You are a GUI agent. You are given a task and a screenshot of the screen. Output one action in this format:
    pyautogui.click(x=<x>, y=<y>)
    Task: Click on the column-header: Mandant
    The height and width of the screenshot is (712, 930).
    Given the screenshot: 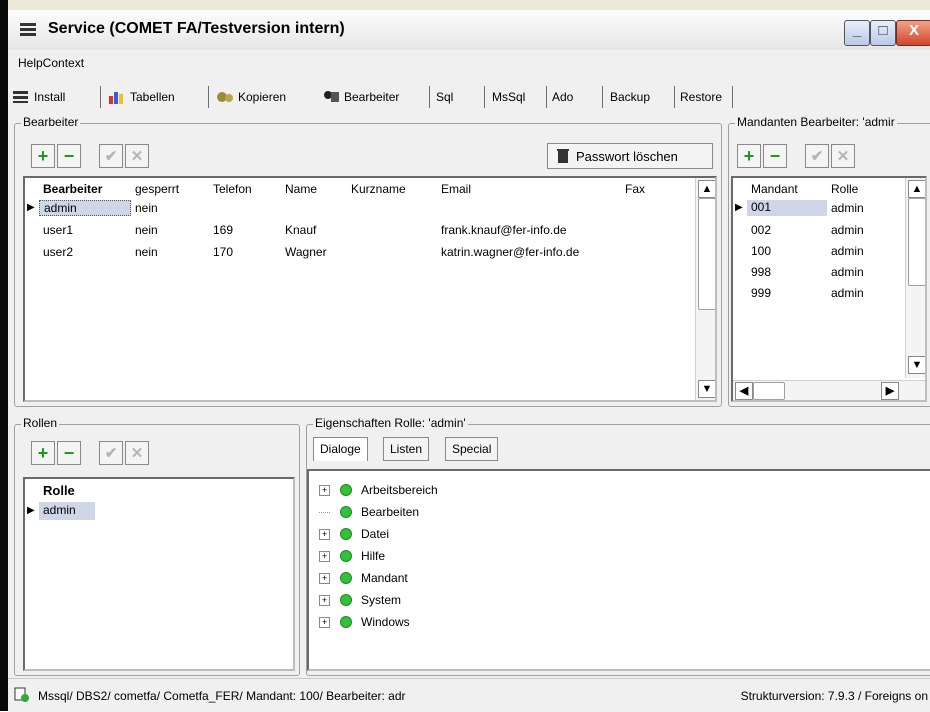 What is the action you would take?
    pyautogui.click(x=774, y=189)
    